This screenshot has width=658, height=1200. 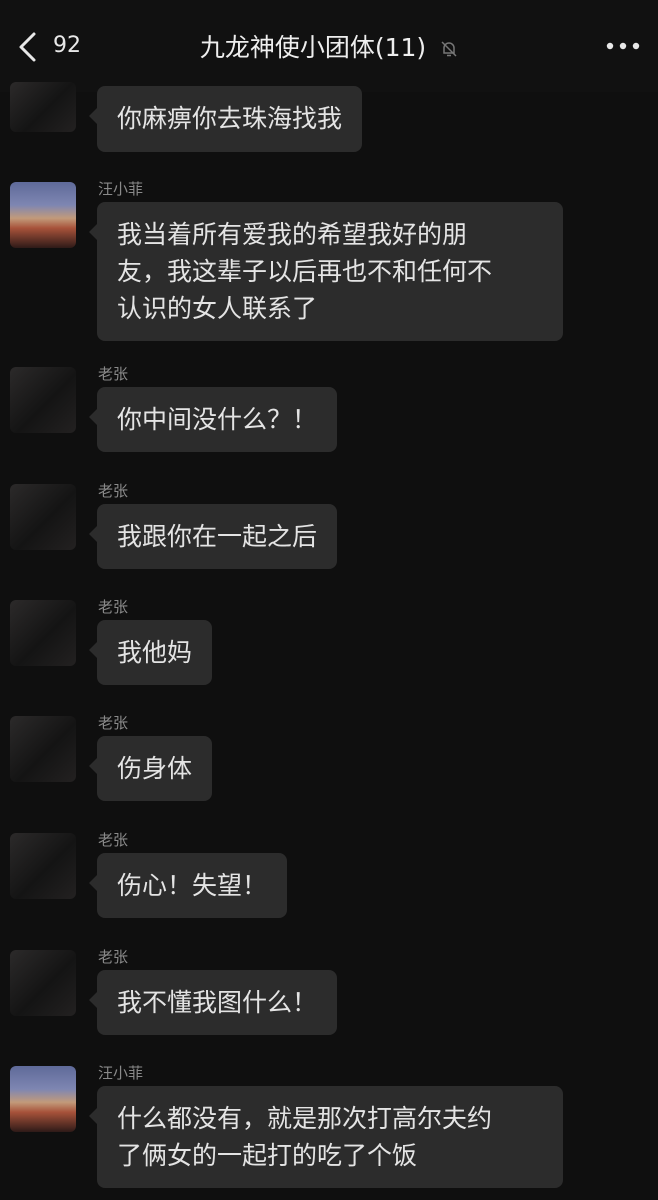 I want to click on bell-off-icon, so click(x=449, y=49).